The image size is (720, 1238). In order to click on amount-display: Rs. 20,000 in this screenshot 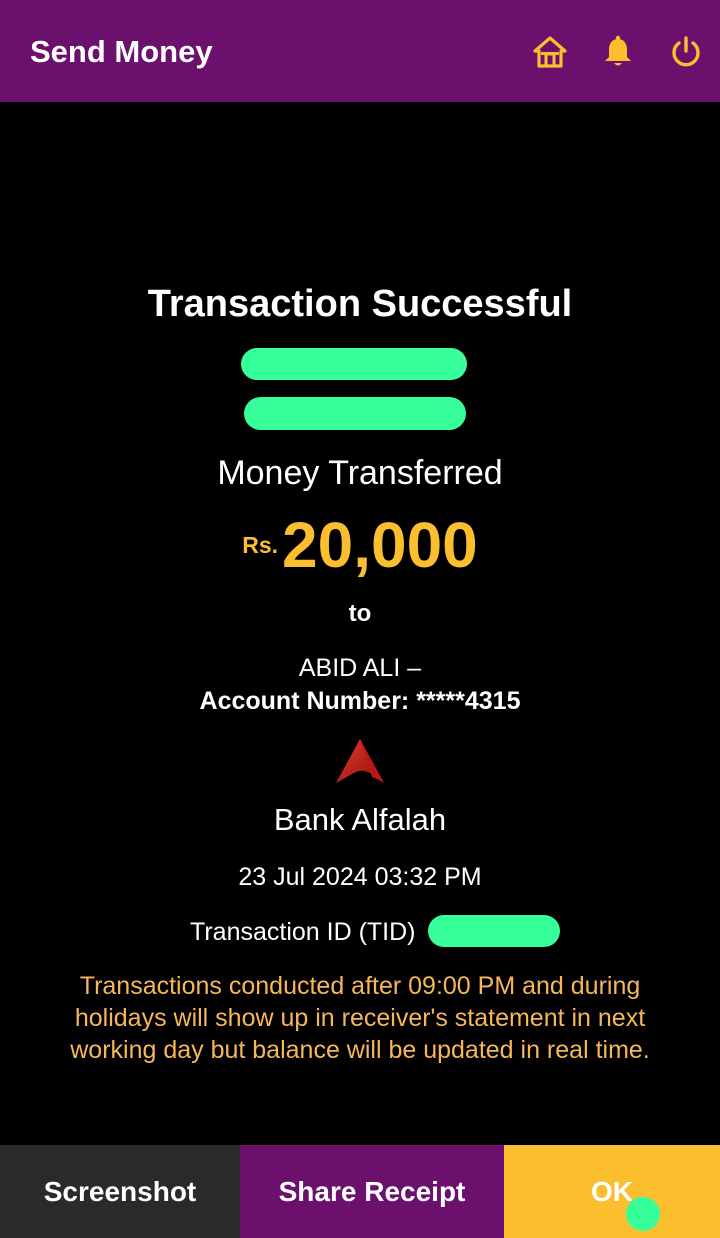, I will do `click(360, 545)`.